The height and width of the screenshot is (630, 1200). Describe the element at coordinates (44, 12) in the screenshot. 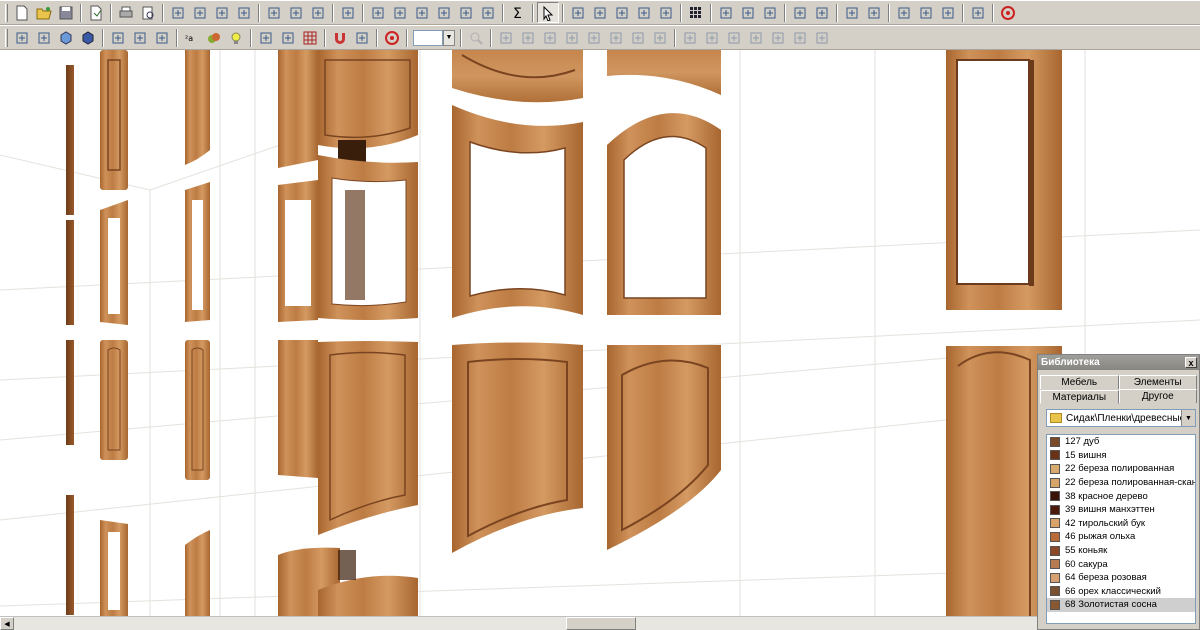

I see `open-file-button` at that location.